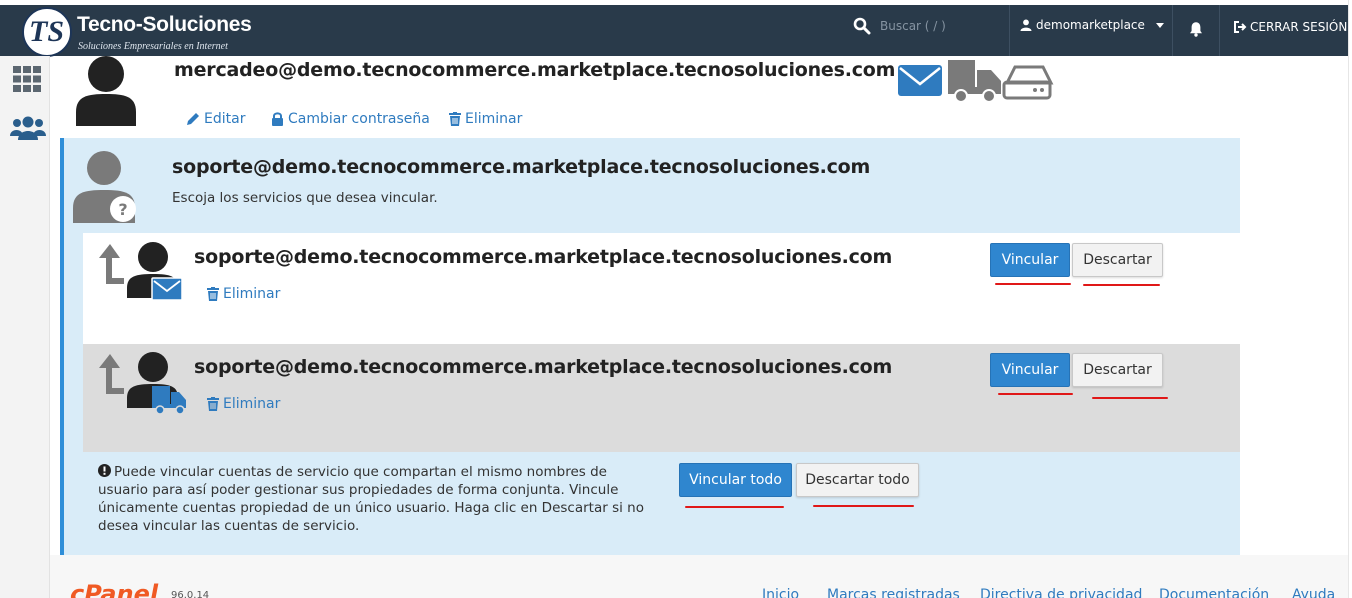  I want to click on pencil-icon, so click(193, 119).